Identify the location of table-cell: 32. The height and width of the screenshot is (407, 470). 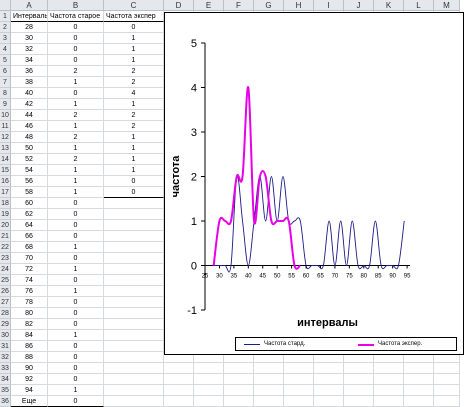
(29, 49).